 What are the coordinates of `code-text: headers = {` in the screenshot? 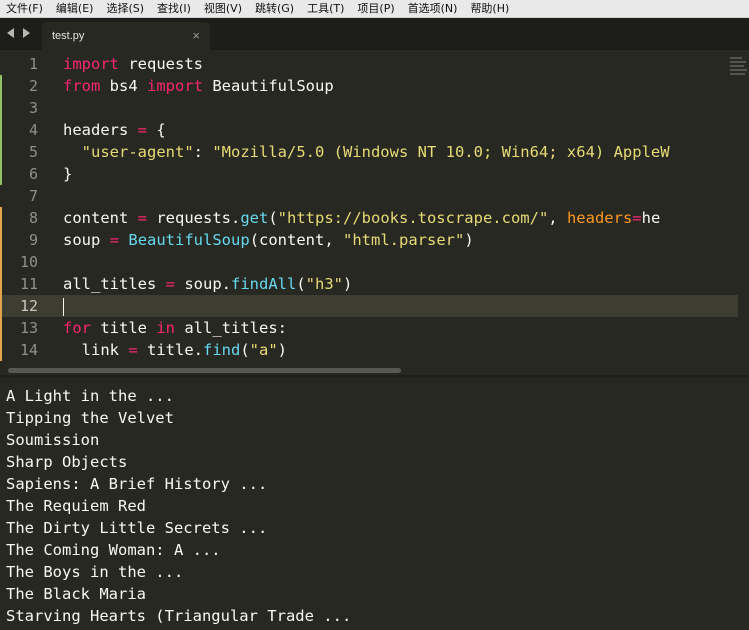 It's located at (114, 130).